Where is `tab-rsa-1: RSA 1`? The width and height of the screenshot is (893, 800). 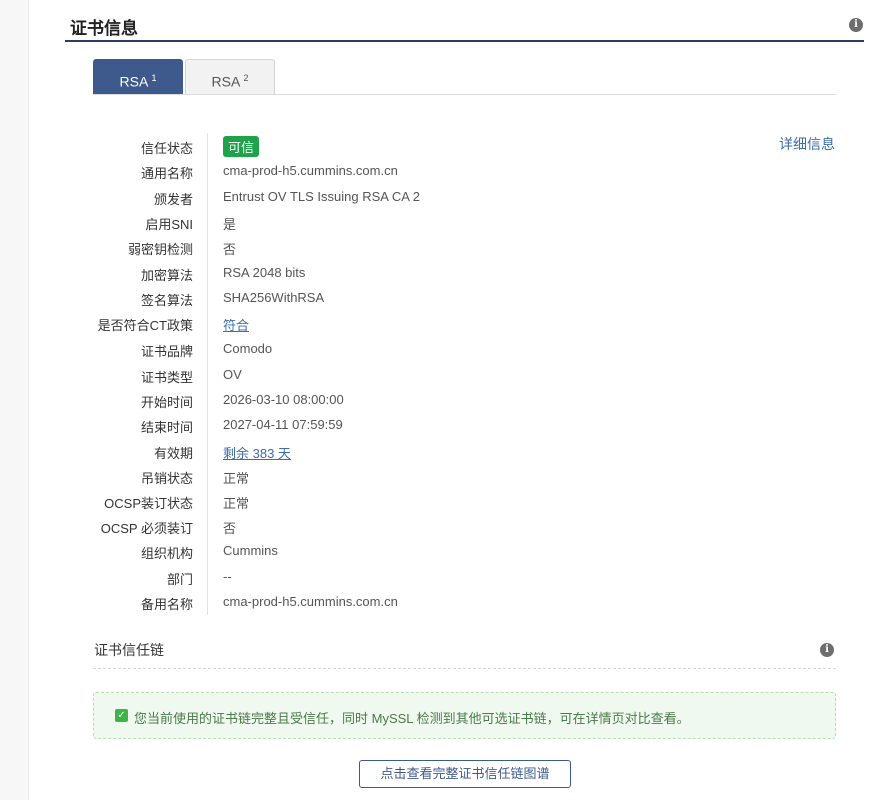 tab-rsa-1: RSA 1 is located at coordinates (138, 76).